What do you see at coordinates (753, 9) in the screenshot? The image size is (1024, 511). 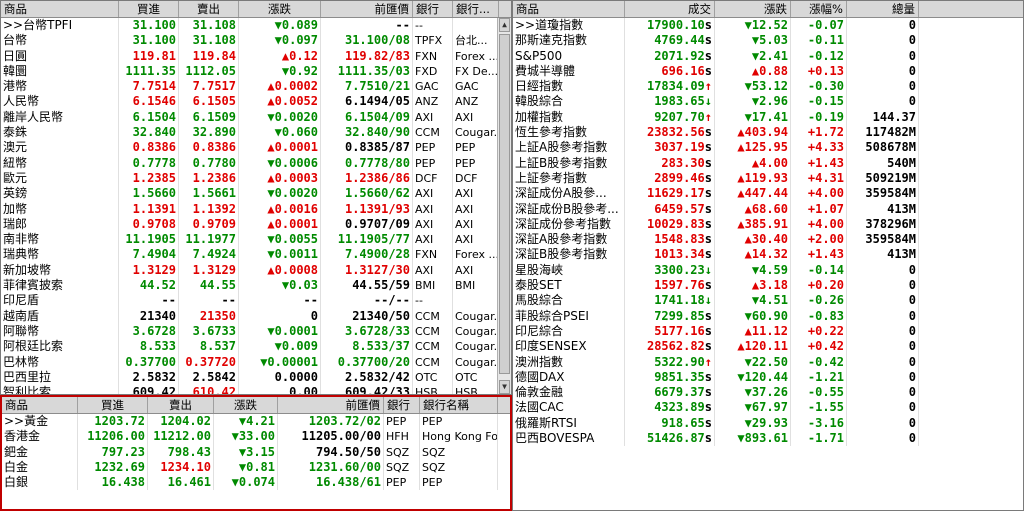 I see `idx-col-chg: 漲跌` at bounding box center [753, 9].